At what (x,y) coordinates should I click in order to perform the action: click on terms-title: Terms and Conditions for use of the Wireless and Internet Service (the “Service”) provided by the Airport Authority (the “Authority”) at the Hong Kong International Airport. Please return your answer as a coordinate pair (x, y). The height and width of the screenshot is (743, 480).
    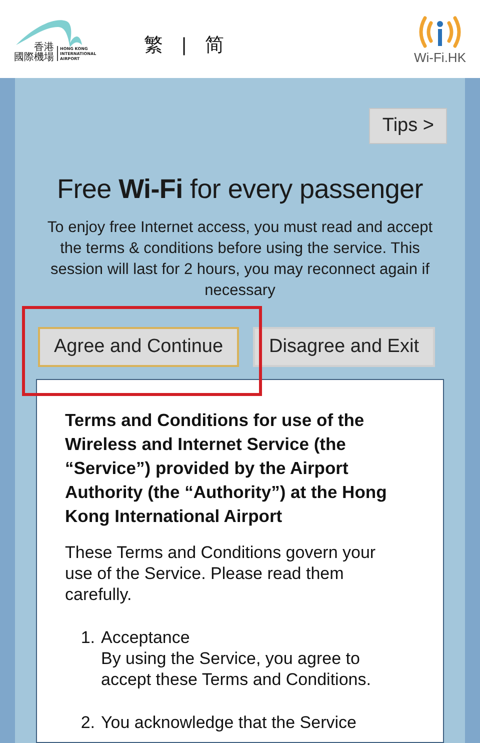
    Looking at the image, I should click on (226, 468).